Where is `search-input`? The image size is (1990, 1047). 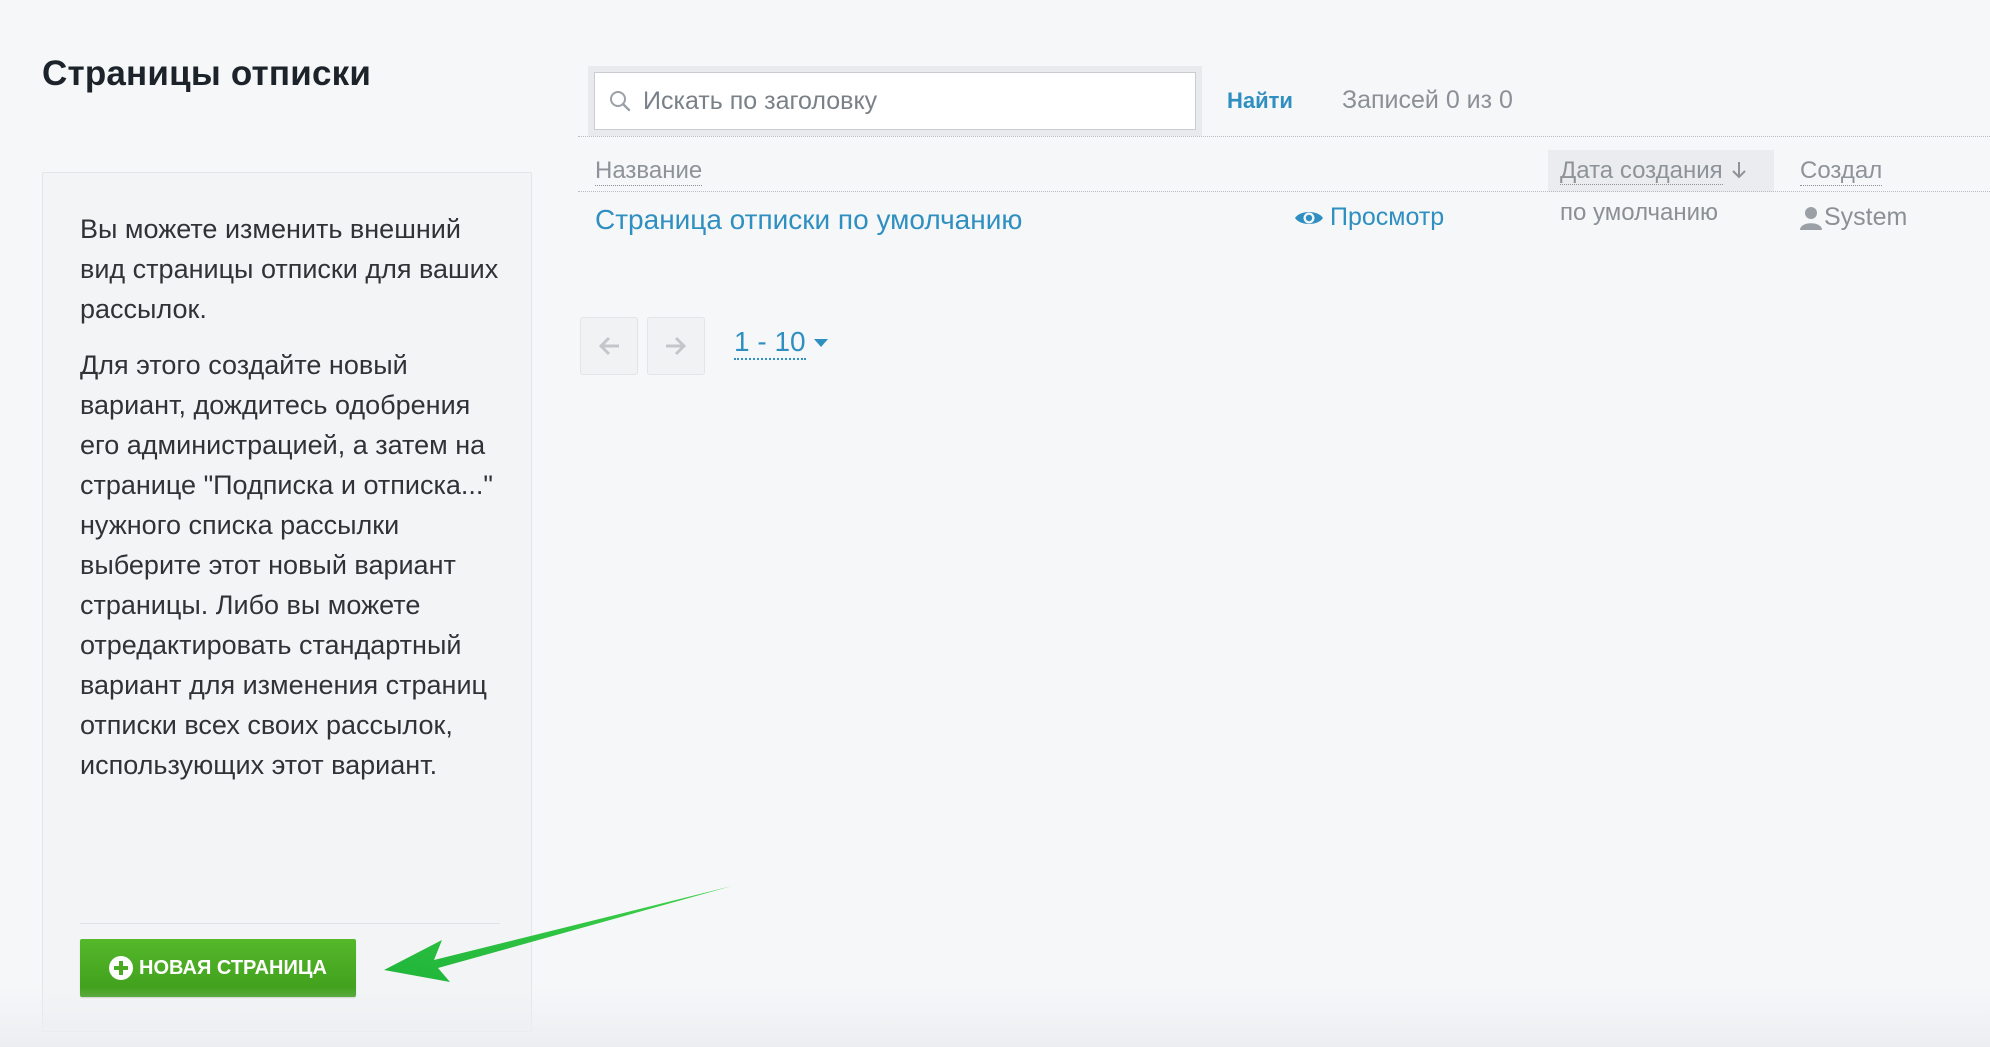
search-input is located at coordinates (903, 101).